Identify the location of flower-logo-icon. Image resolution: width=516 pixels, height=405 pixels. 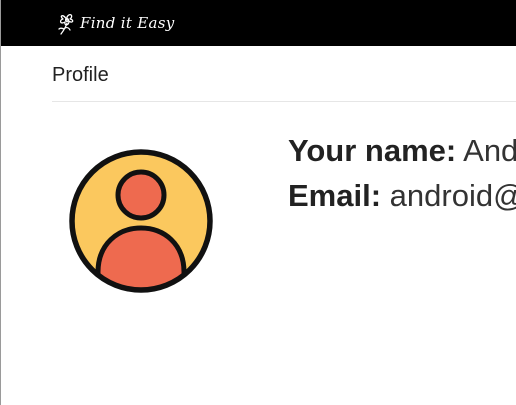
(67, 23).